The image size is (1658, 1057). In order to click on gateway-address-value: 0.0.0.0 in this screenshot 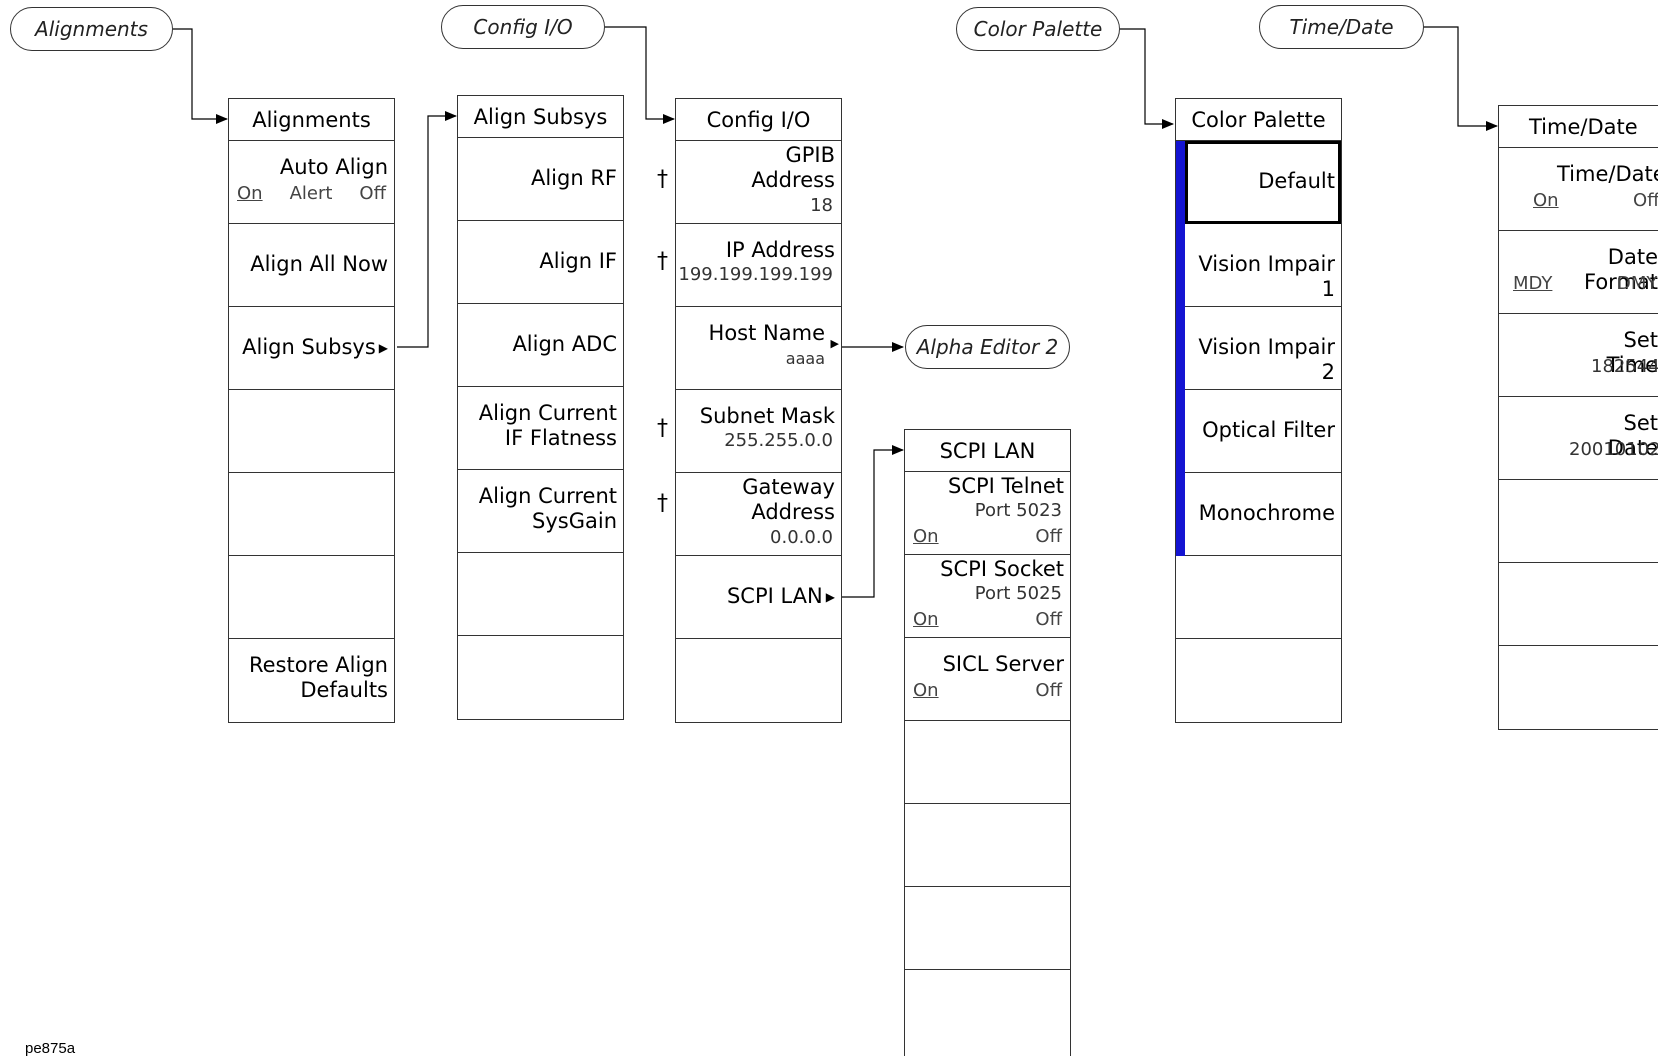, I will do `click(801, 537)`.